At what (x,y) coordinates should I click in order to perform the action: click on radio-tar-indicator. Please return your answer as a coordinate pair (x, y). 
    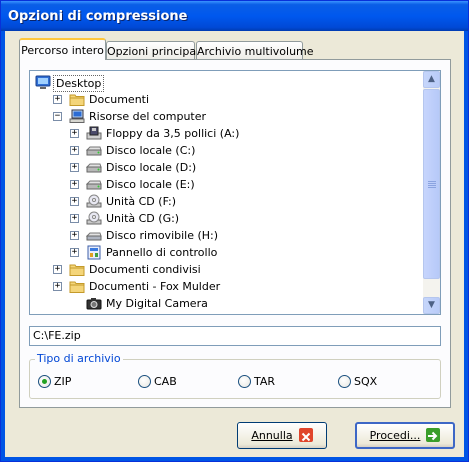
    Looking at the image, I should click on (244, 381).